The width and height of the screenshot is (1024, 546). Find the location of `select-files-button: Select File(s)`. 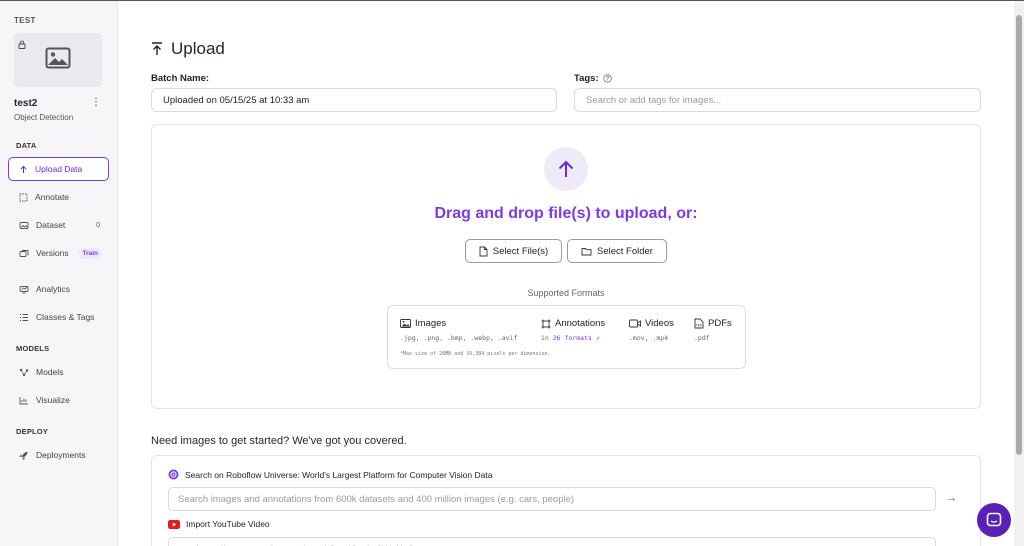

select-files-button: Select File(s) is located at coordinates (513, 251).